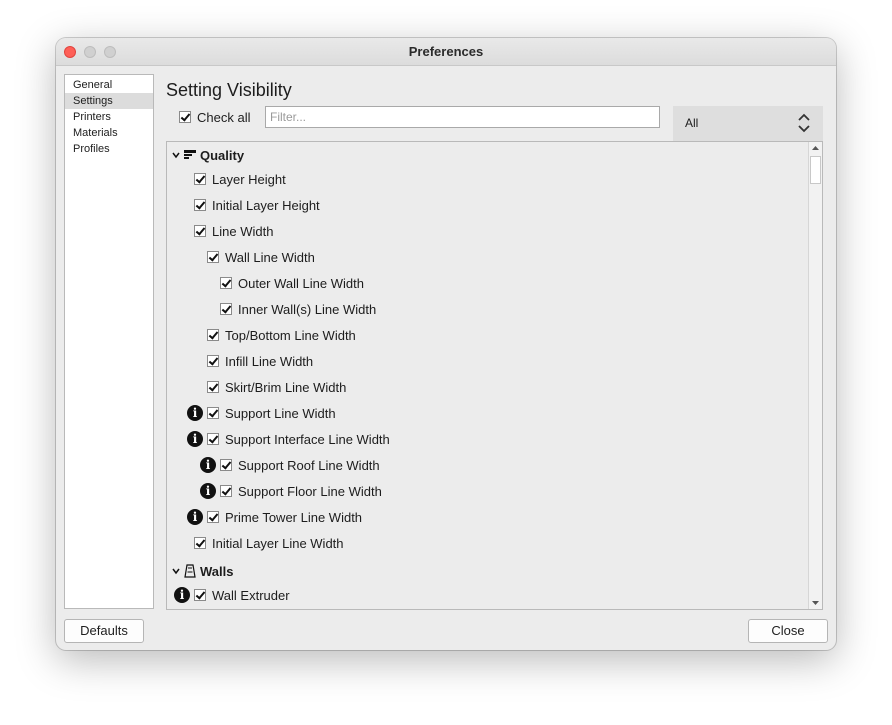  Describe the element at coordinates (804, 123) in the screenshot. I see `up-down-arrows-icon` at that location.